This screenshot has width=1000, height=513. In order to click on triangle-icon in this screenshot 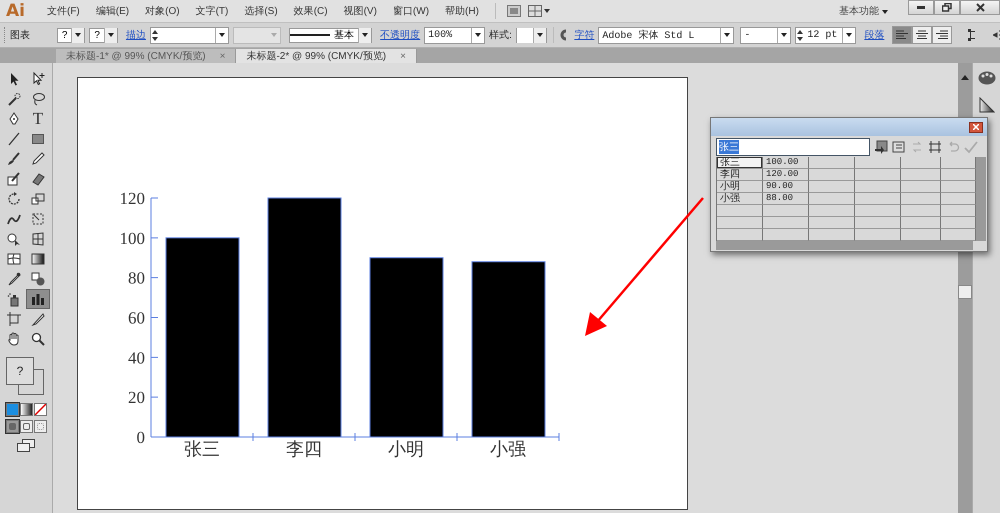, I will do `click(986, 105)`.